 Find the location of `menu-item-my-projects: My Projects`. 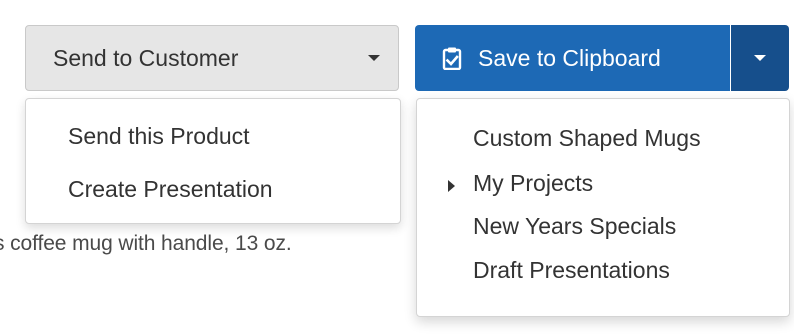

menu-item-my-projects: My Projects is located at coordinates (533, 183).